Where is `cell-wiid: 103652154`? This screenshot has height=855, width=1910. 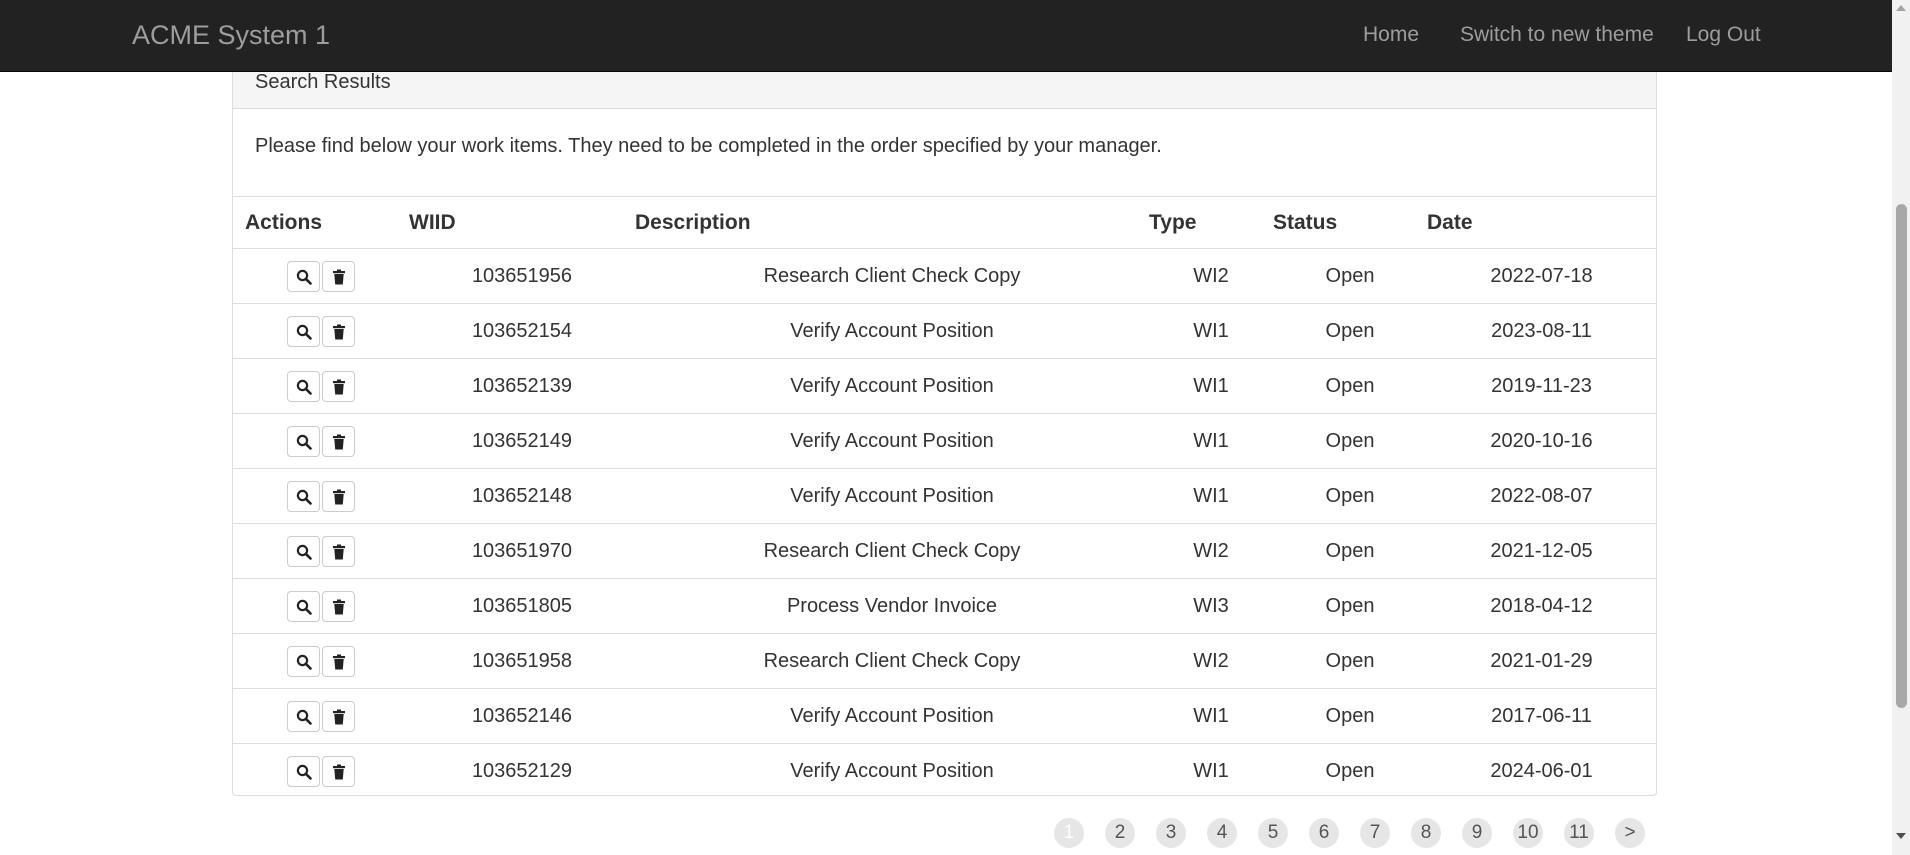
cell-wiid: 103652154 is located at coordinates (522, 331).